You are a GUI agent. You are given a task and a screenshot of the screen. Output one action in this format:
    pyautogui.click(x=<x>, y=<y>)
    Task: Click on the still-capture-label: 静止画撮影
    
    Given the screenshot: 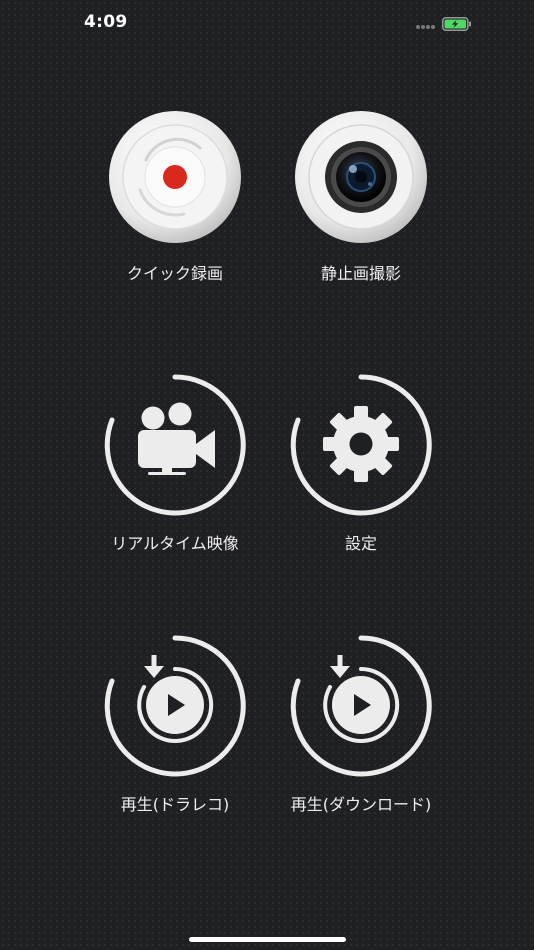 What is the action you would take?
    pyautogui.click(x=360, y=273)
    